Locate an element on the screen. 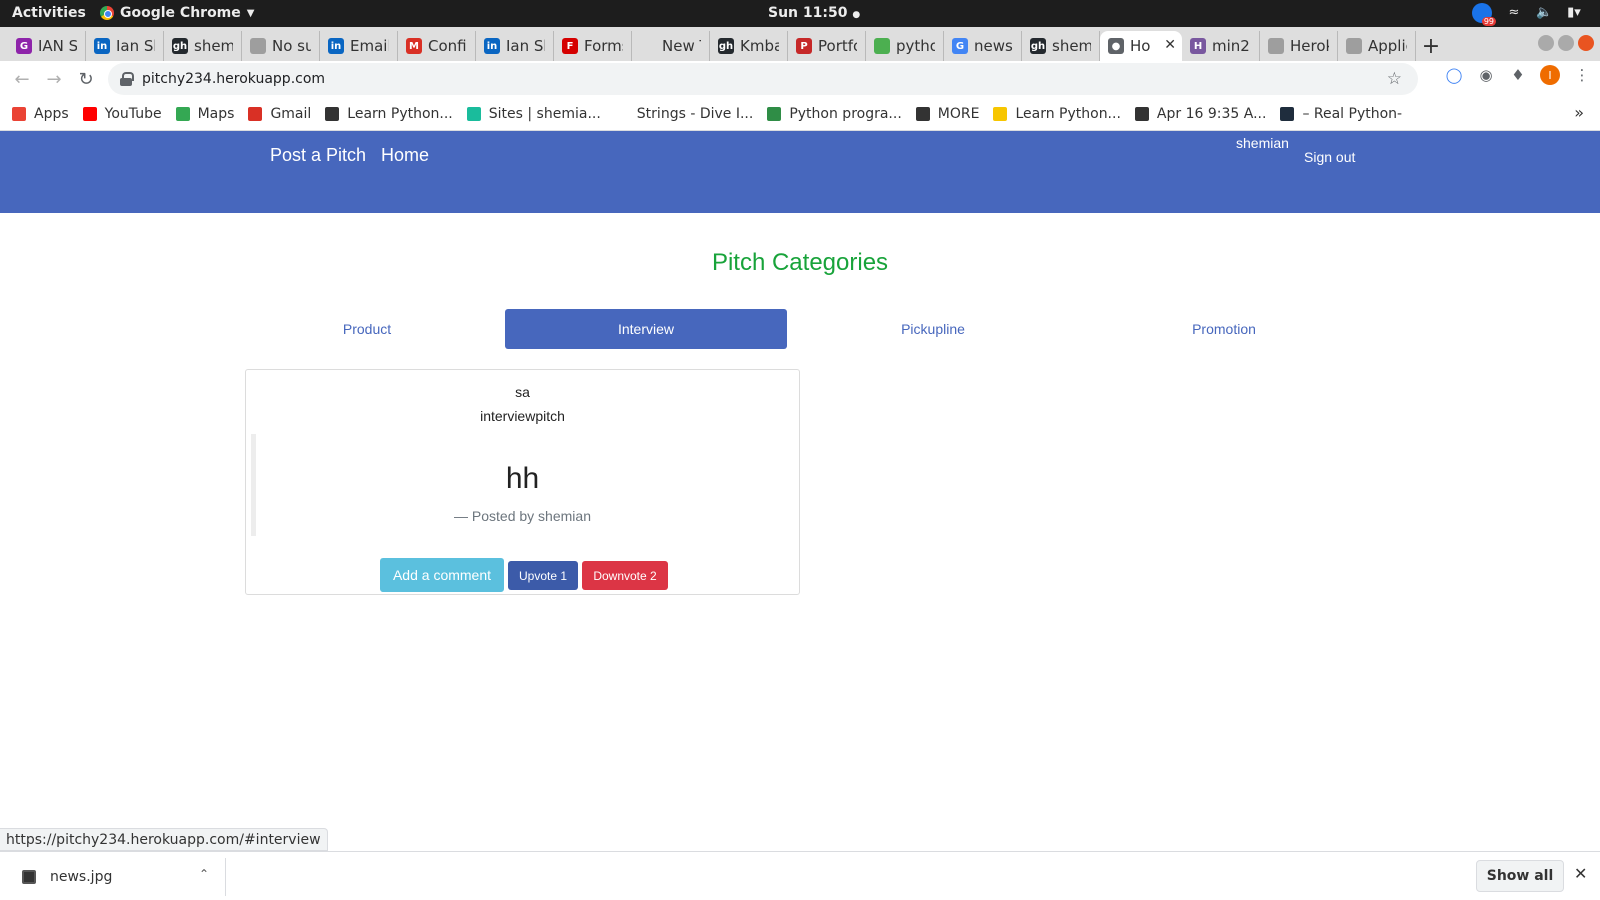 Image resolution: width=1600 pixels, height=900 pixels. tab-title: Herok is located at coordinates (1309, 46).